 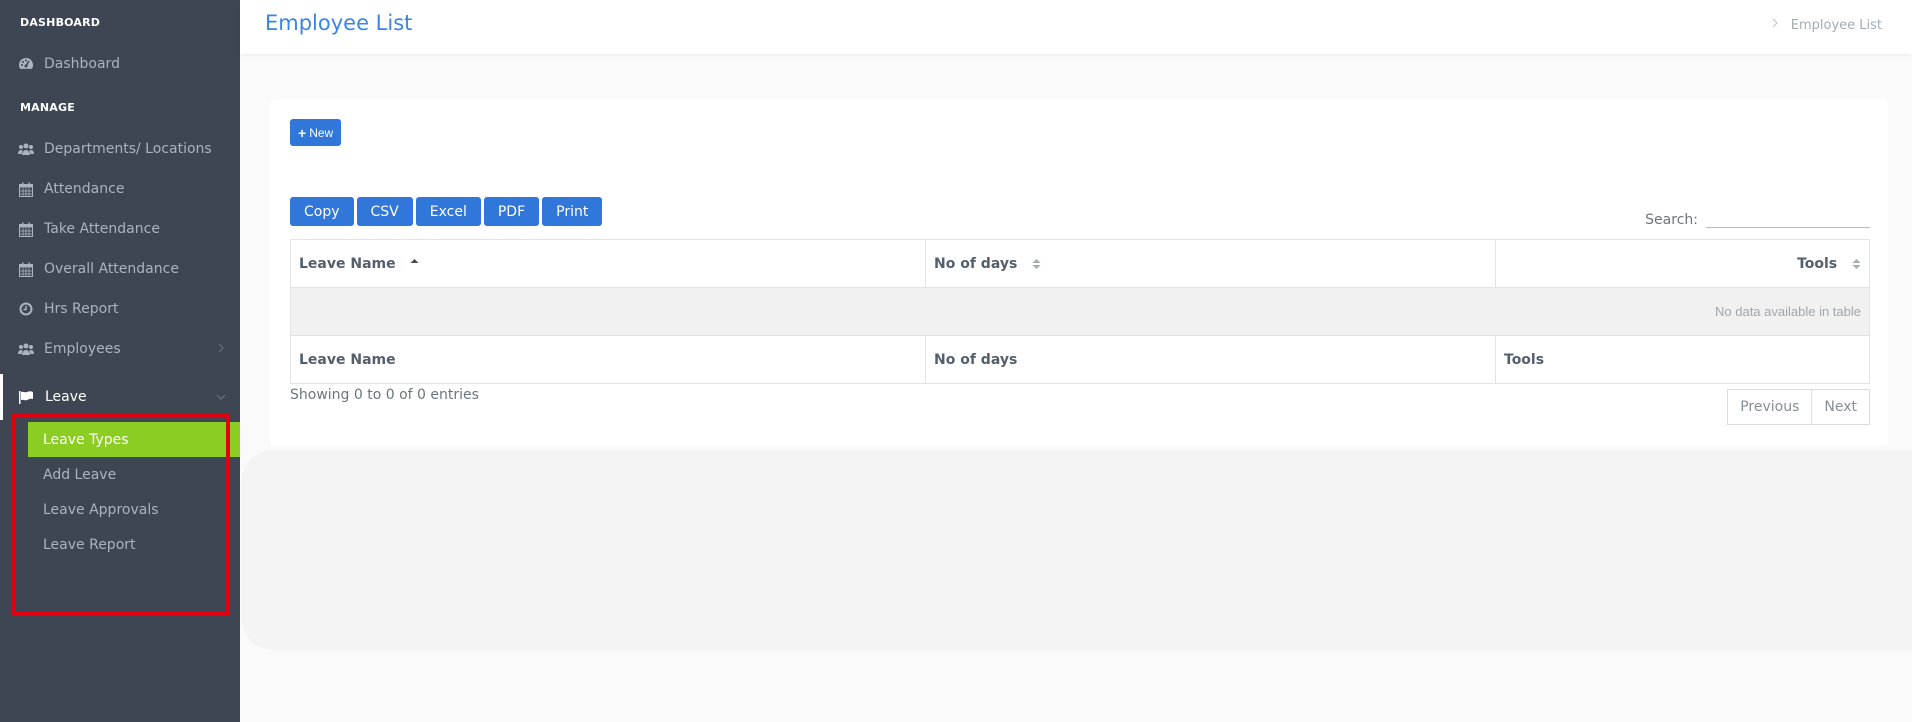 What do you see at coordinates (60, 22) in the screenshot?
I see `section-dashboard: DASHBOARD` at bounding box center [60, 22].